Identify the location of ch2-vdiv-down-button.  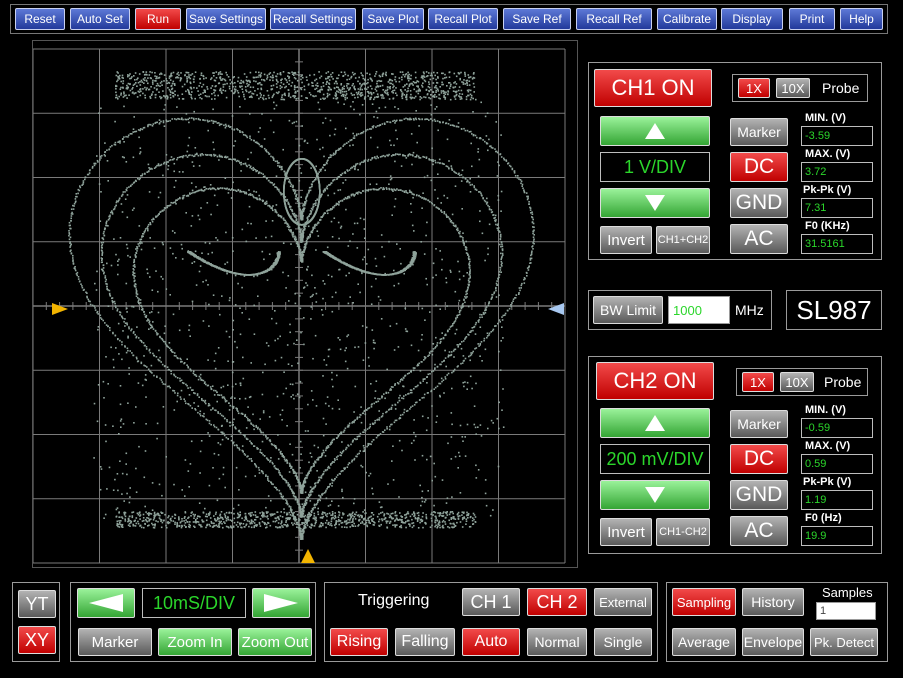
(655, 495).